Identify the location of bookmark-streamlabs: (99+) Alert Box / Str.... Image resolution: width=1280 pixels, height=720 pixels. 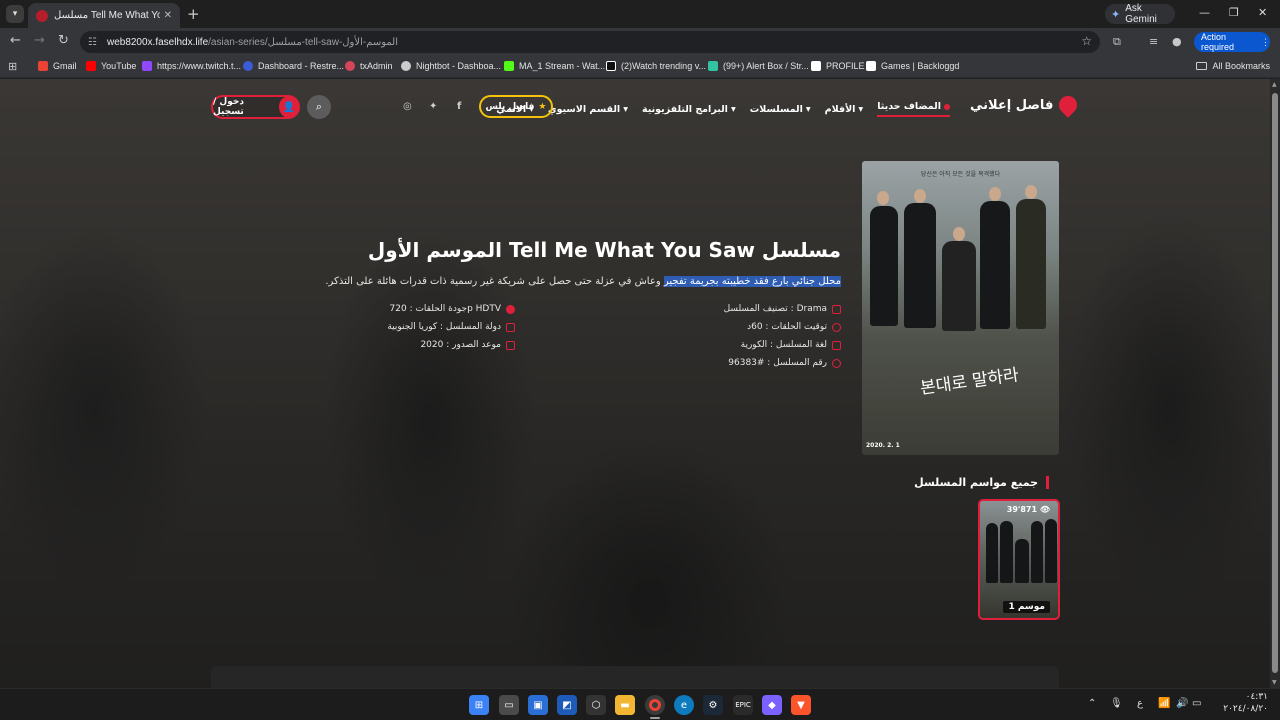
(758, 66).